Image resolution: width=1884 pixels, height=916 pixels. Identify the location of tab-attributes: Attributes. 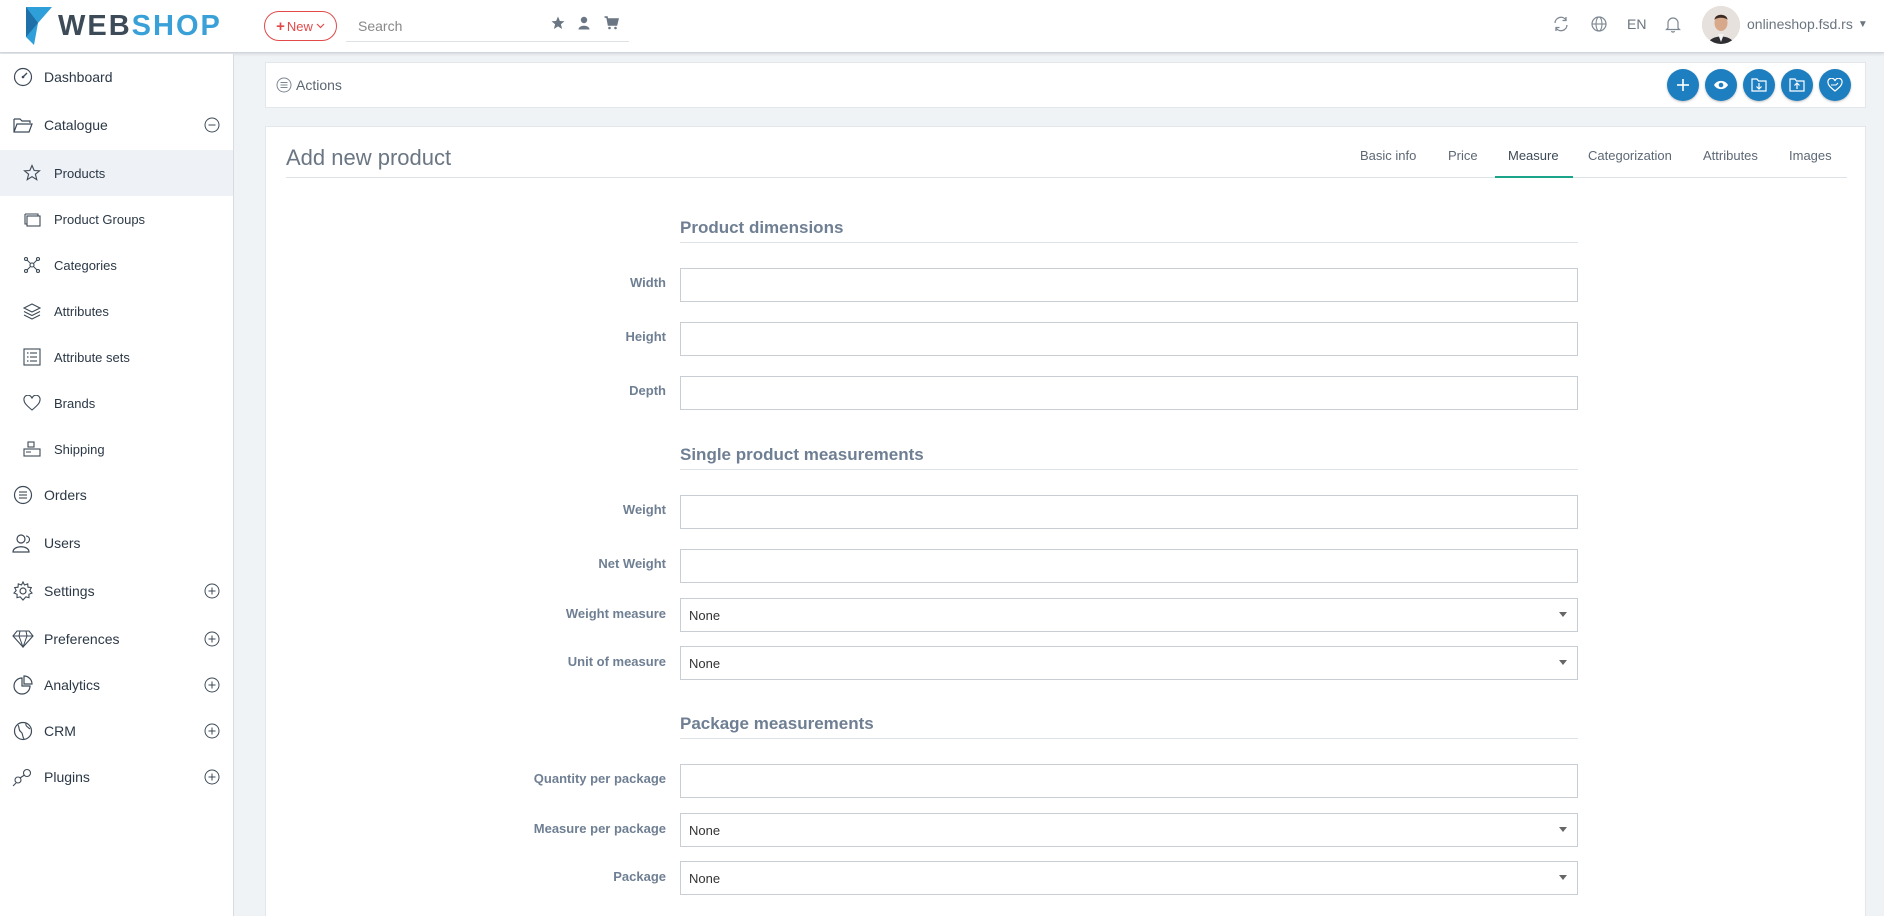
(1730, 161).